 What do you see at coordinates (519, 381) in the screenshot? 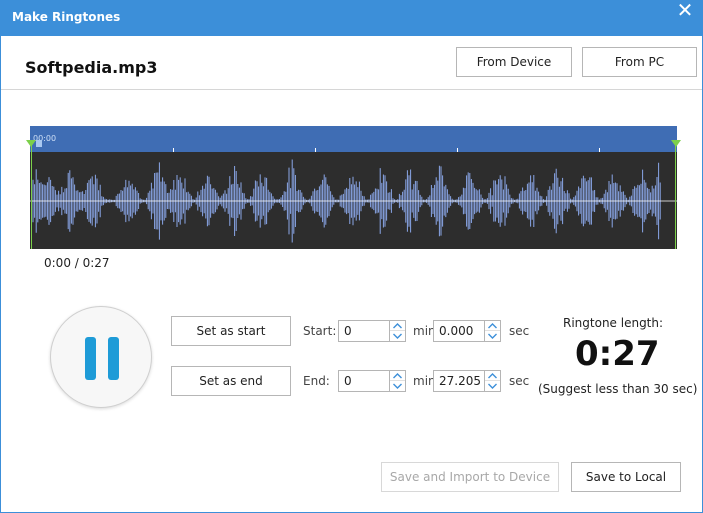
I see `end-sec-unit: sec` at bounding box center [519, 381].